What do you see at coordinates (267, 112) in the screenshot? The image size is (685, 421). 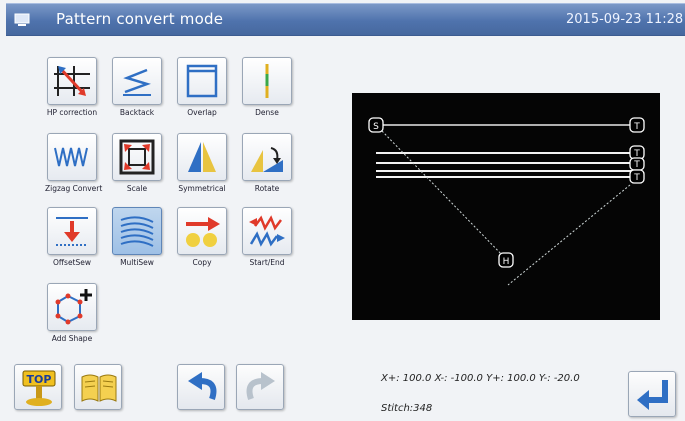 I see `tool-label: Dense` at bounding box center [267, 112].